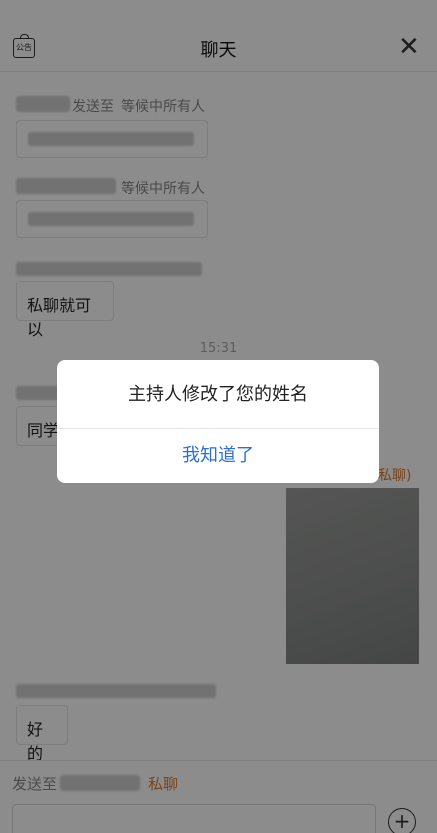 This screenshot has height=833, width=437. I want to click on acknowledge-button: 我知道了, so click(218, 456).